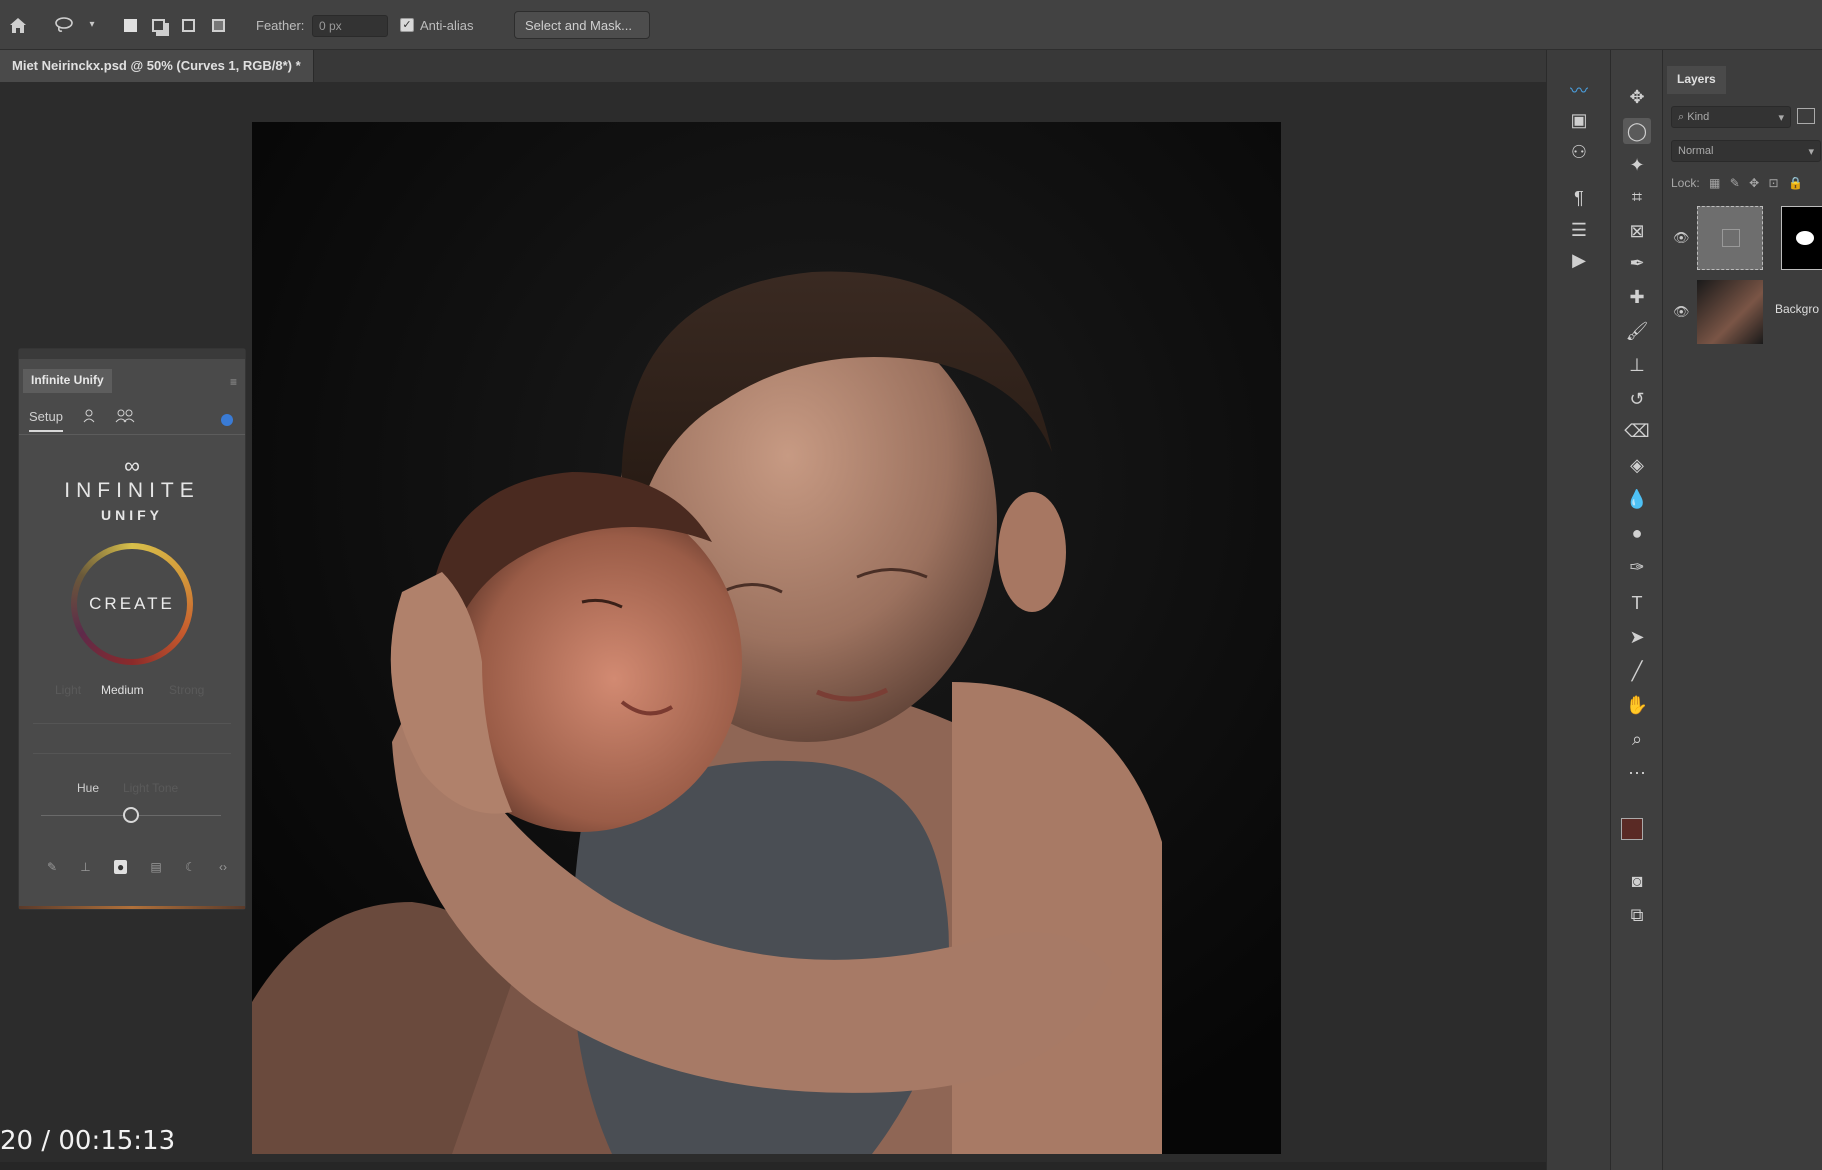  I want to click on filter-image-icon, so click(1806, 116).